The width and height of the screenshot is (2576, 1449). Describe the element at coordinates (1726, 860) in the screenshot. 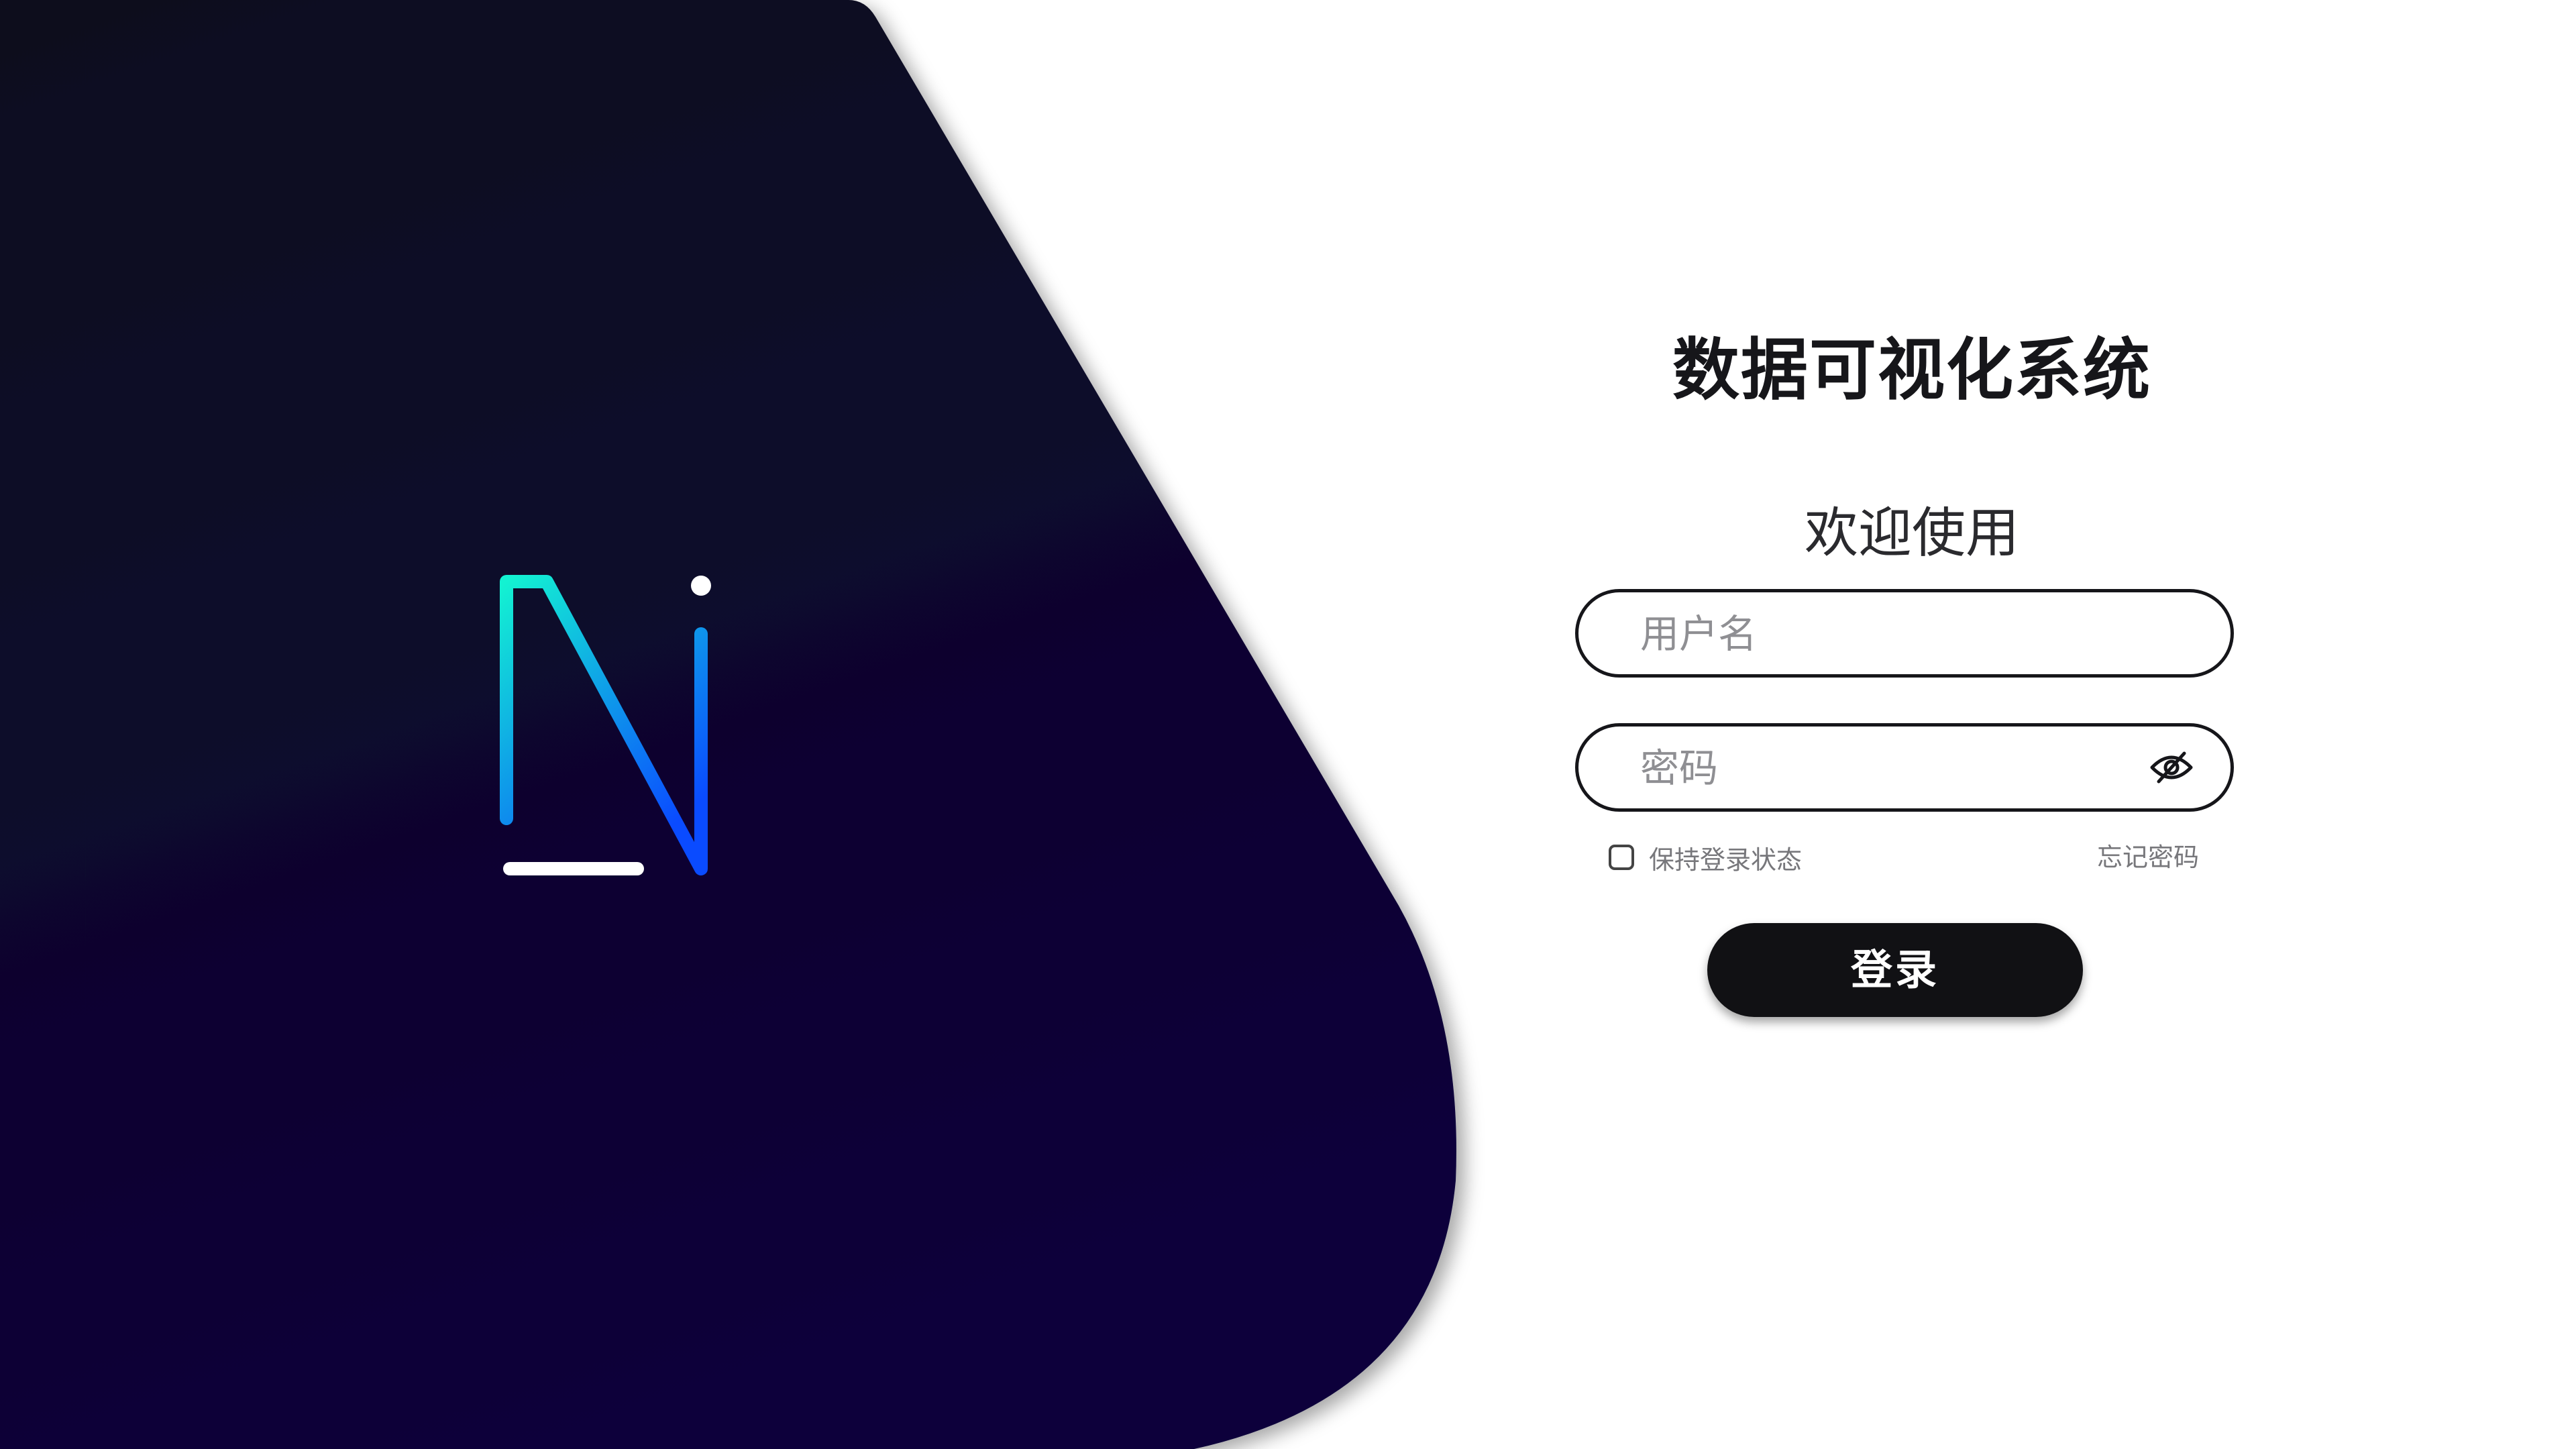

I see `remember-label: 保持登录状态` at that location.